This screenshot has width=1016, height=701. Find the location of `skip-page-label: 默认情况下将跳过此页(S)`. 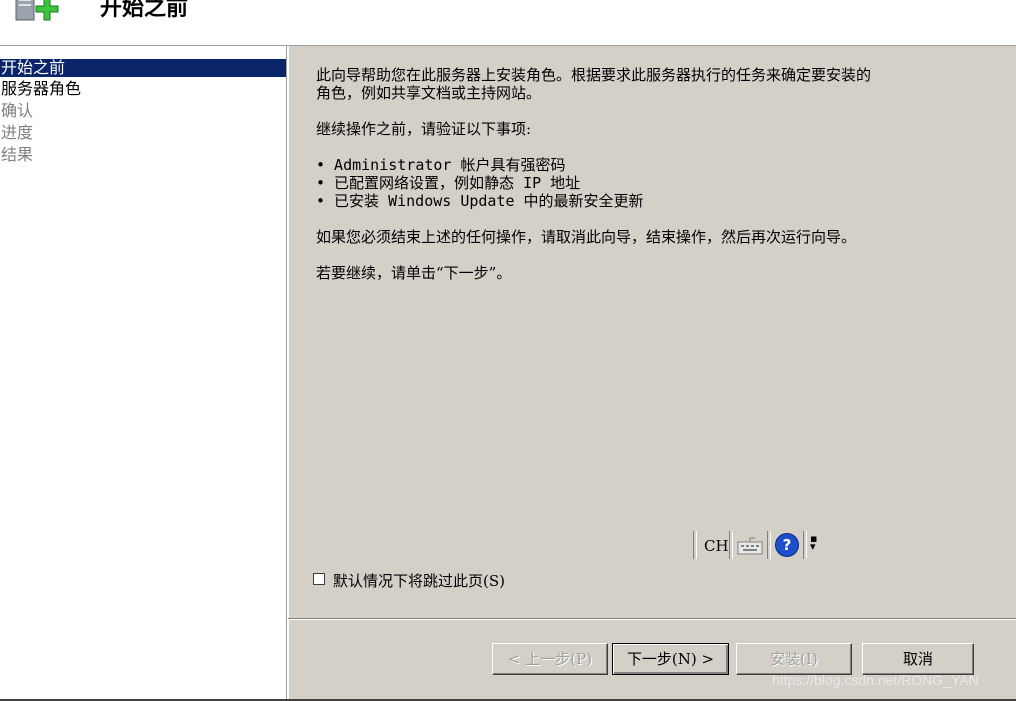

skip-page-label: 默认情况下将跳过此页(S) is located at coordinates (419, 580).